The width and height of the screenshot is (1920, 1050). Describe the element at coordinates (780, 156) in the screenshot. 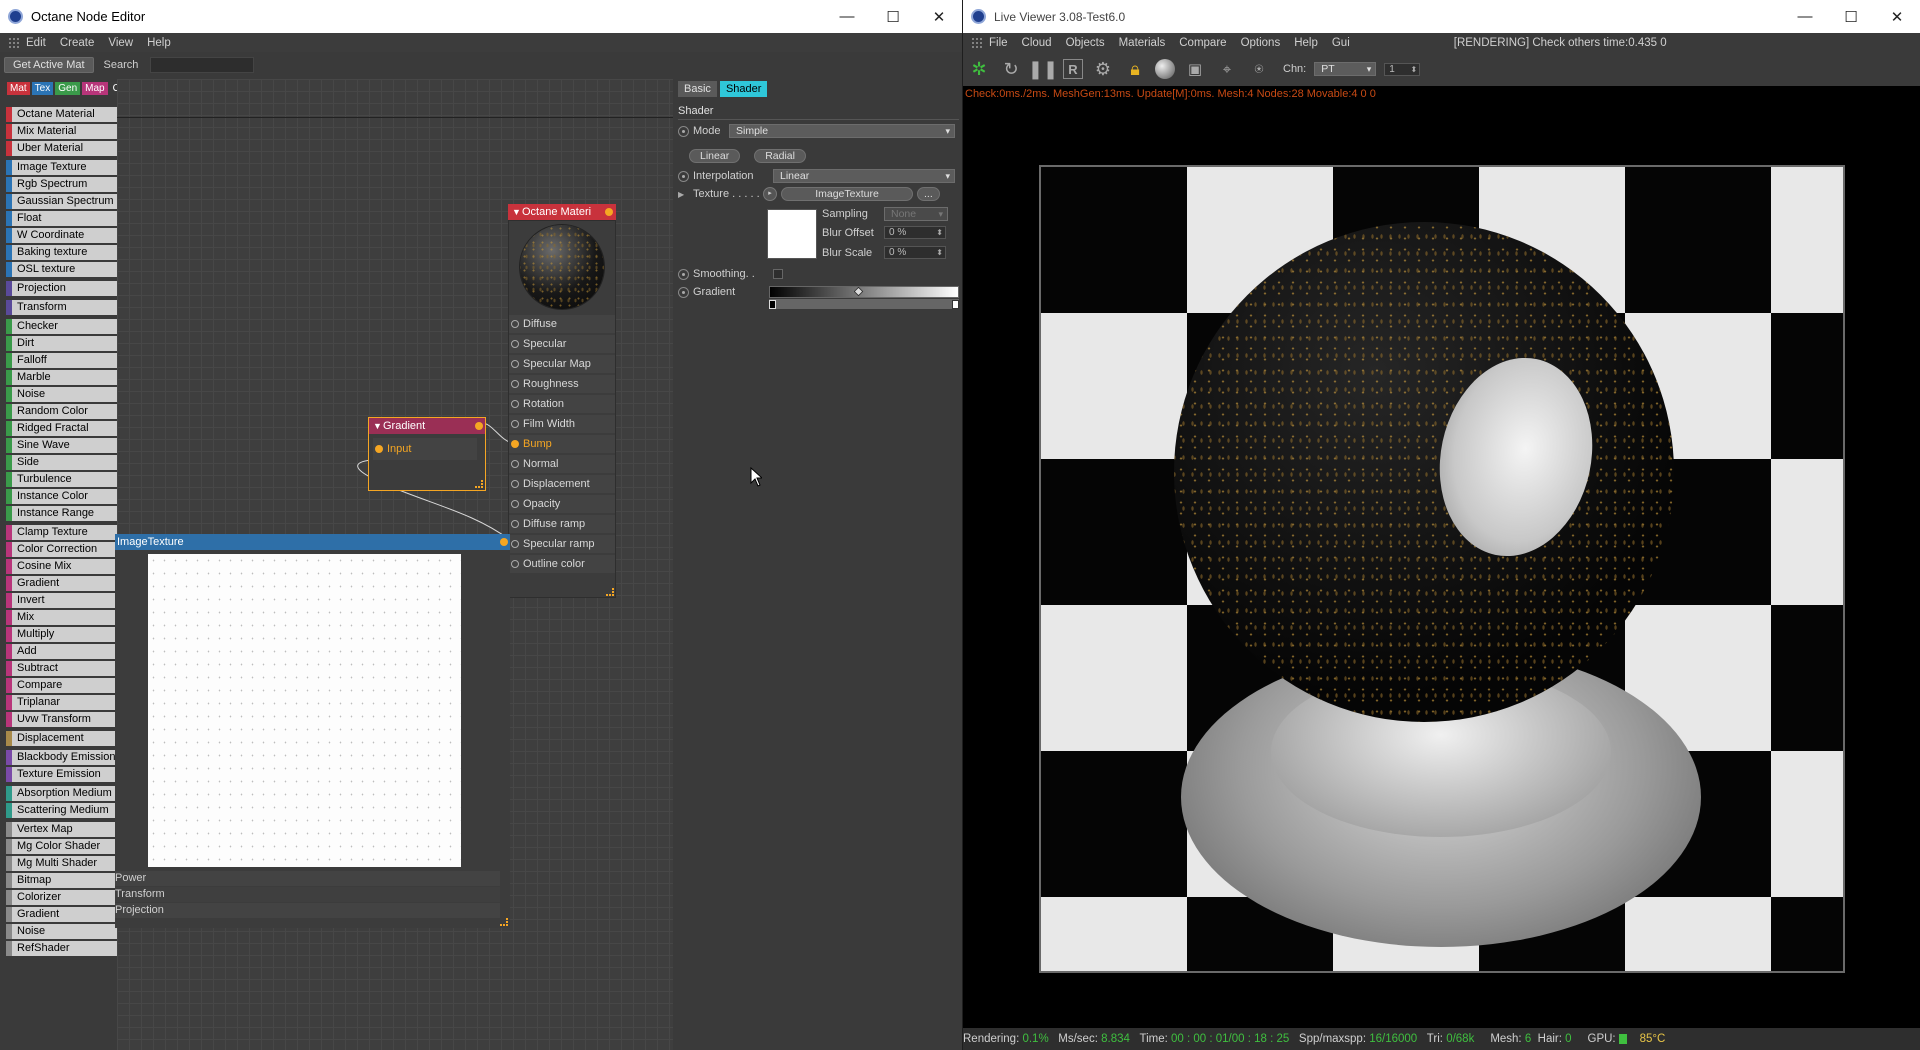

I see `radial-button: Radial` at that location.